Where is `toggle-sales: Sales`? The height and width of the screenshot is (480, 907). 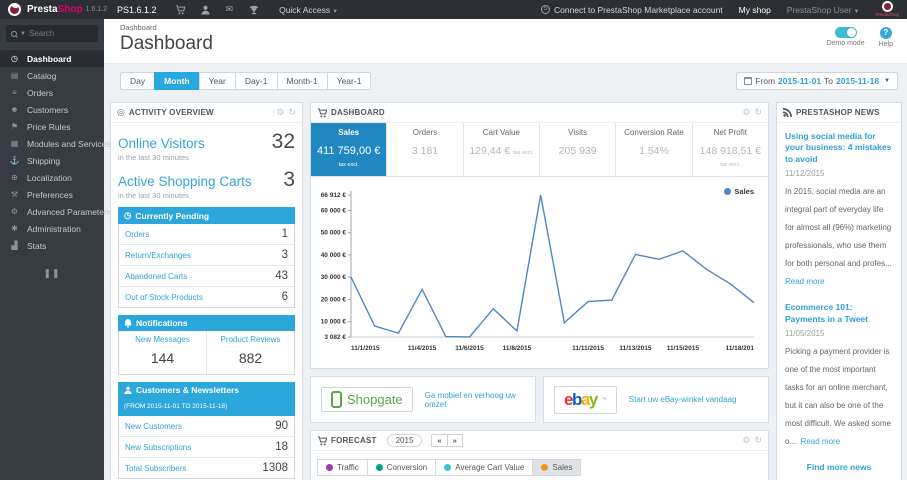 toggle-sales: Sales is located at coordinates (557, 467).